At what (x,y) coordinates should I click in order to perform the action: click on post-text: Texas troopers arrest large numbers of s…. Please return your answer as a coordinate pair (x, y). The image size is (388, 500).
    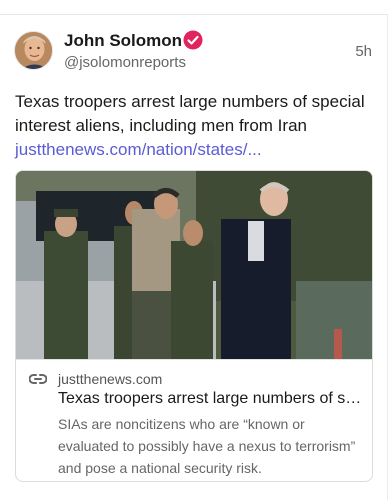
    Looking at the image, I should click on (192, 126).